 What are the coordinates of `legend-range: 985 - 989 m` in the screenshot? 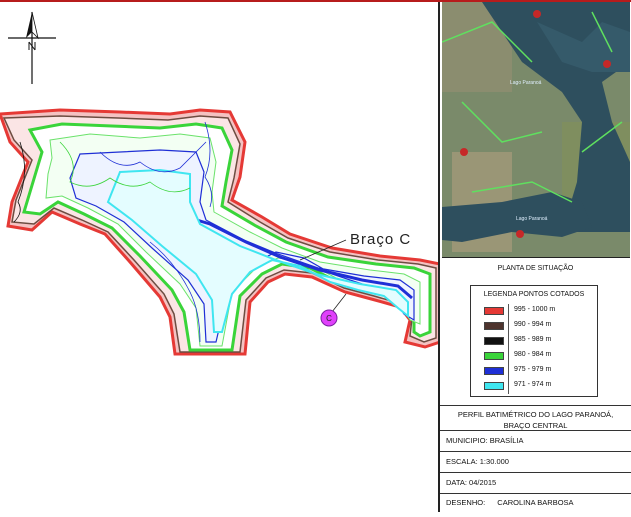 It's located at (533, 339).